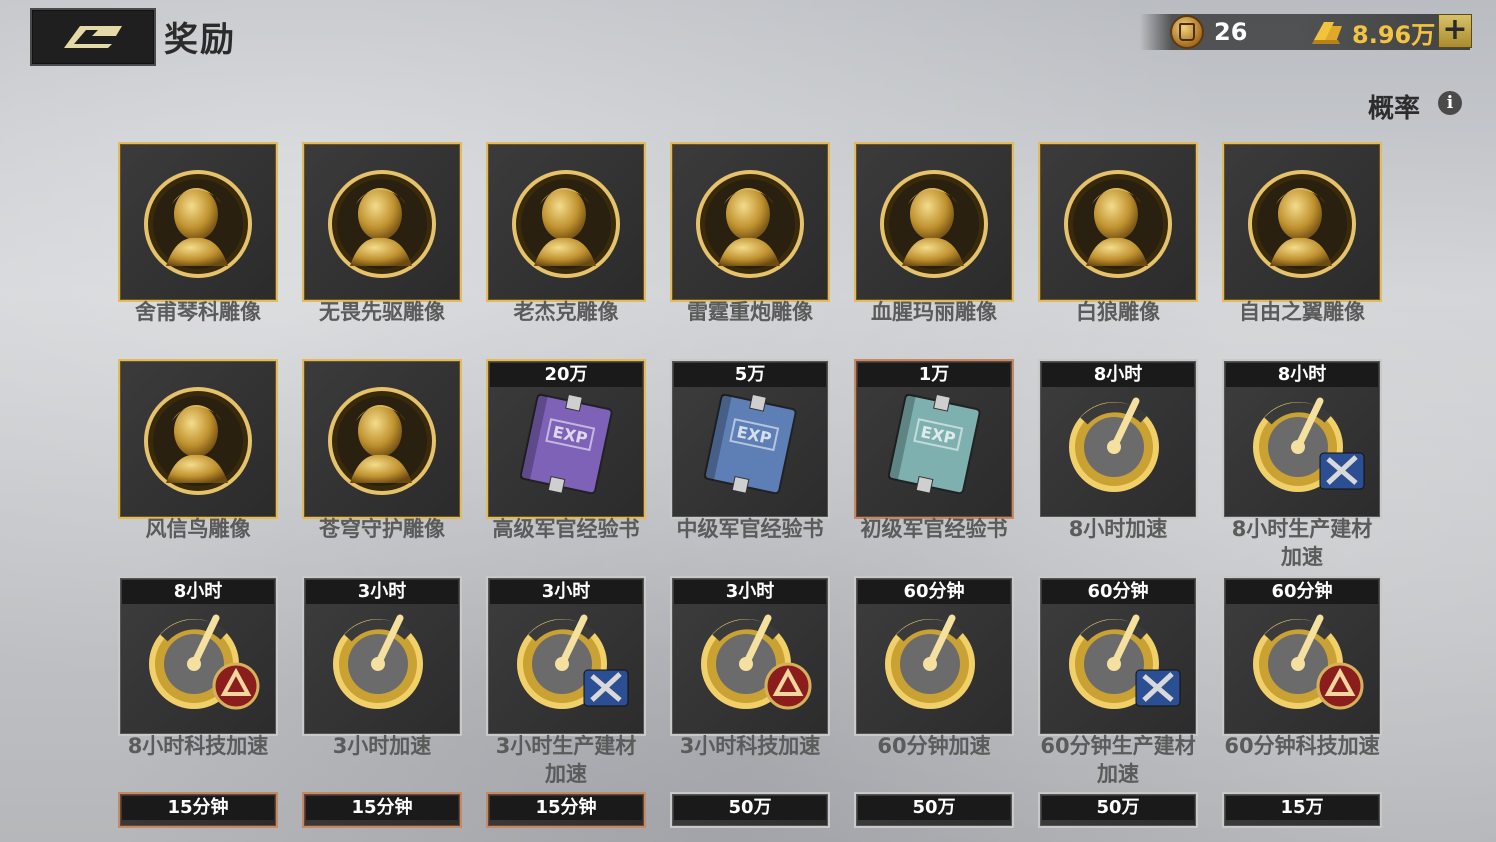  What do you see at coordinates (198, 312) in the screenshot?
I see `reward-name: 舍甫琴科雕像` at bounding box center [198, 312].